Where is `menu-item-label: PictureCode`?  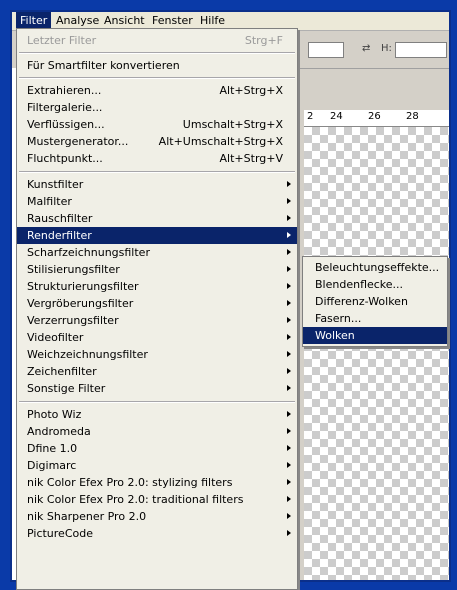
menu-item-label: PictureCode is located at coordinates (60, 533).